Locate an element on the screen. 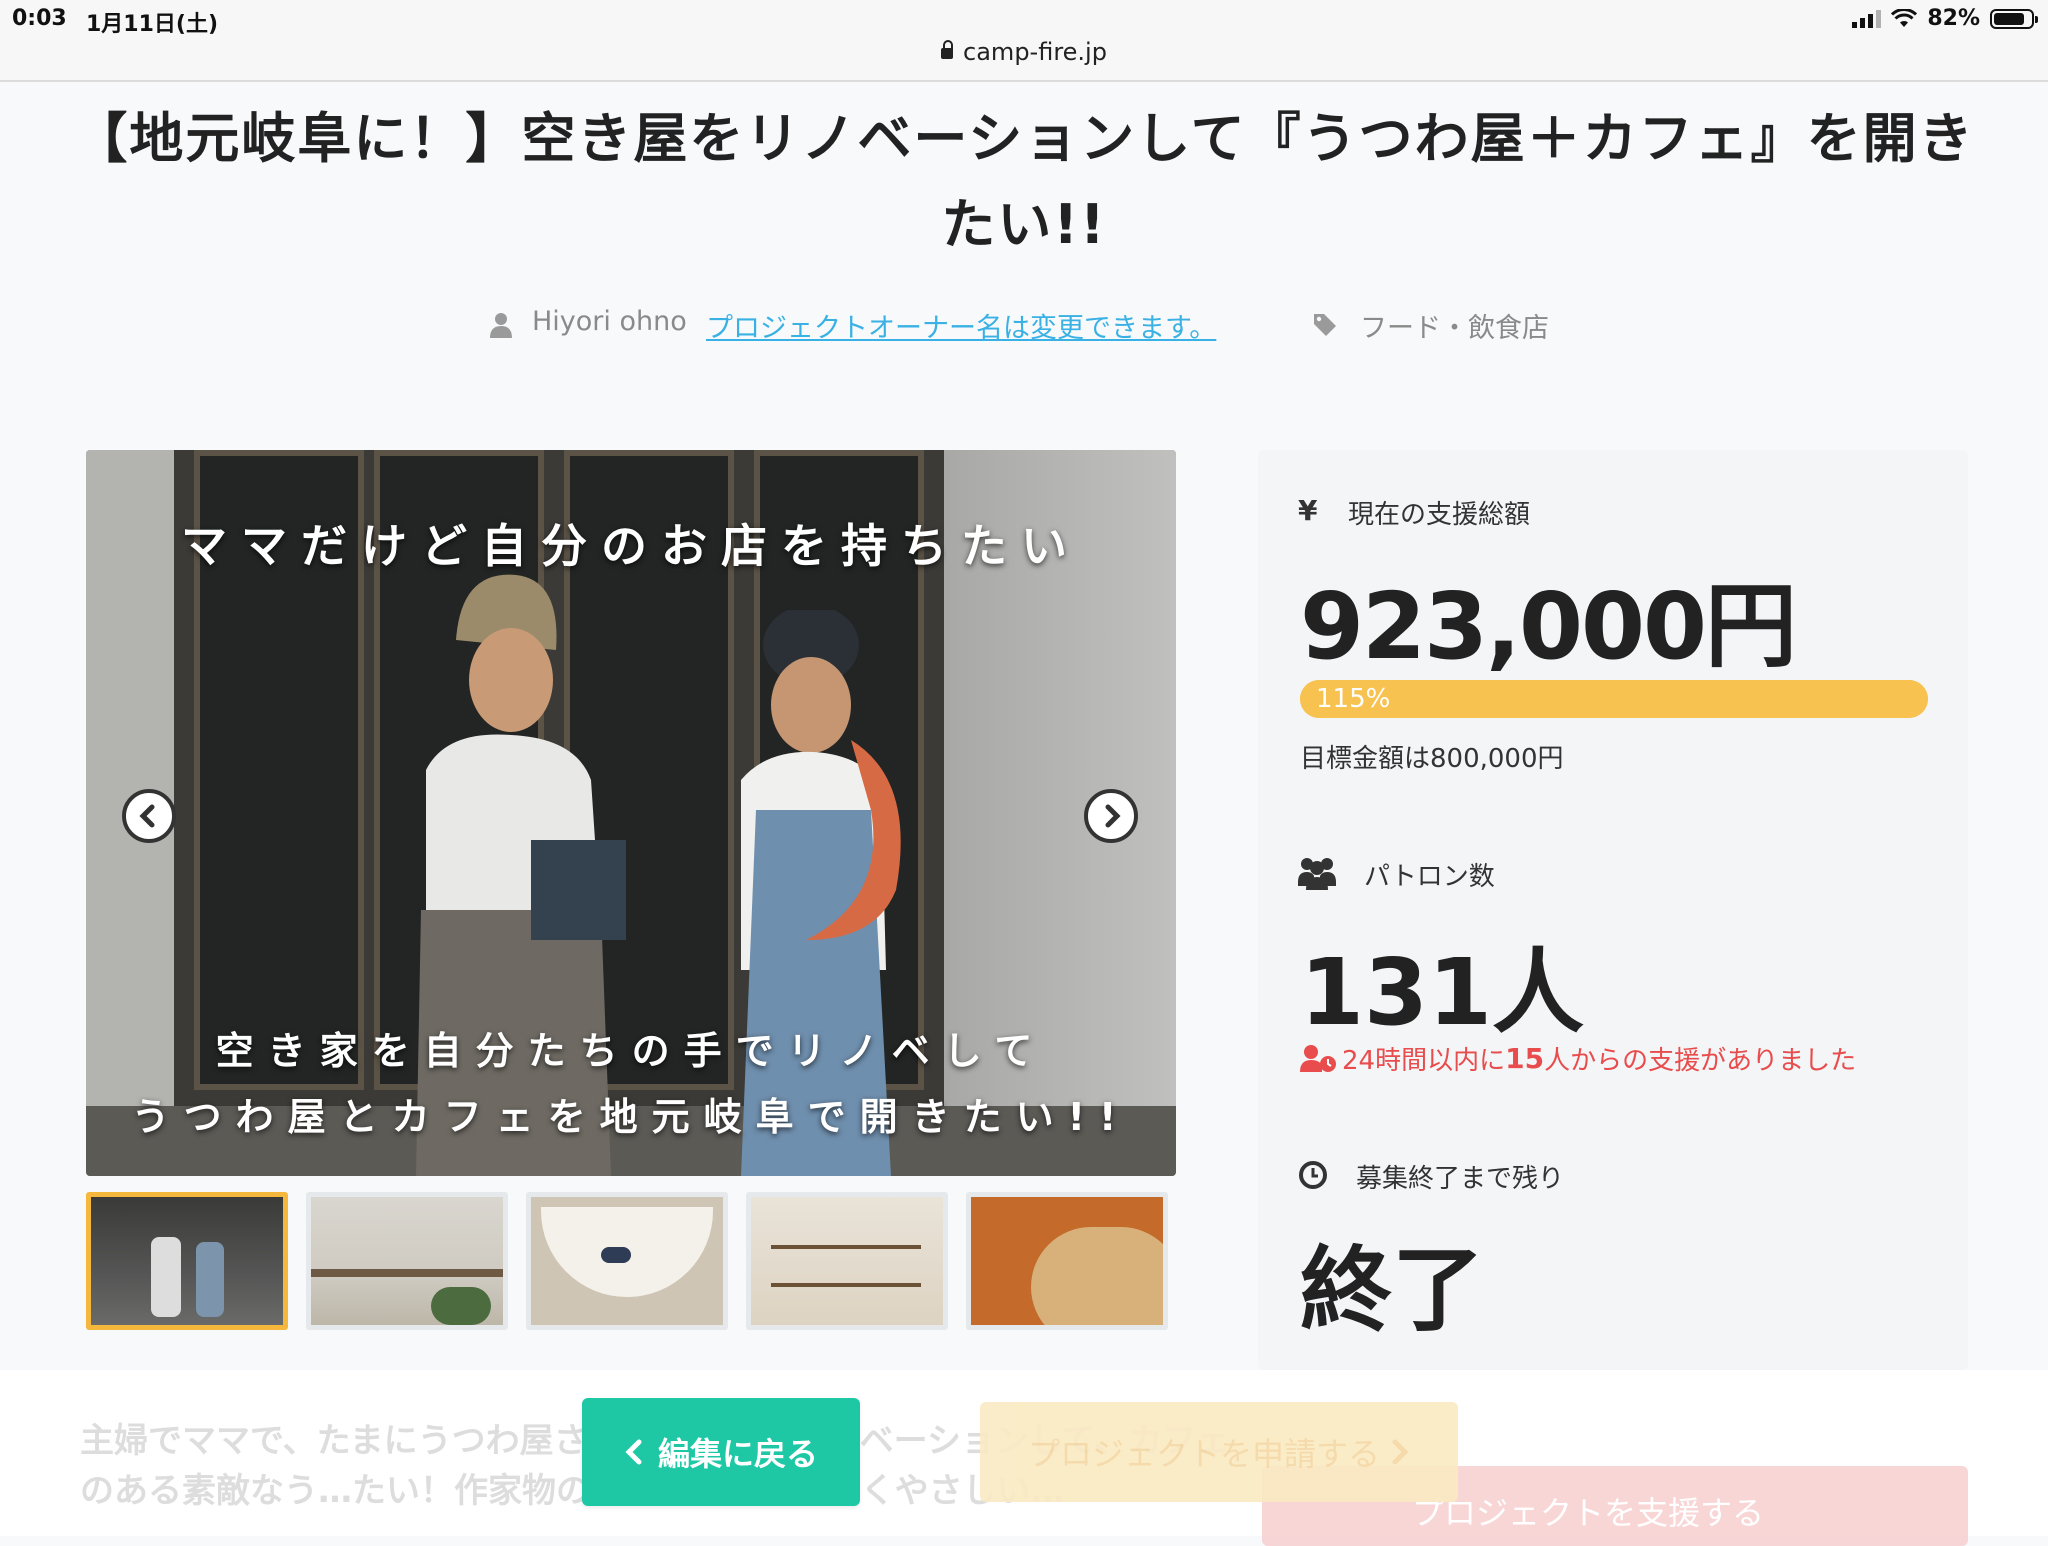 This screenshot has width=2048, height=1546. clock-icon is located at coordinates (1313, 1175).